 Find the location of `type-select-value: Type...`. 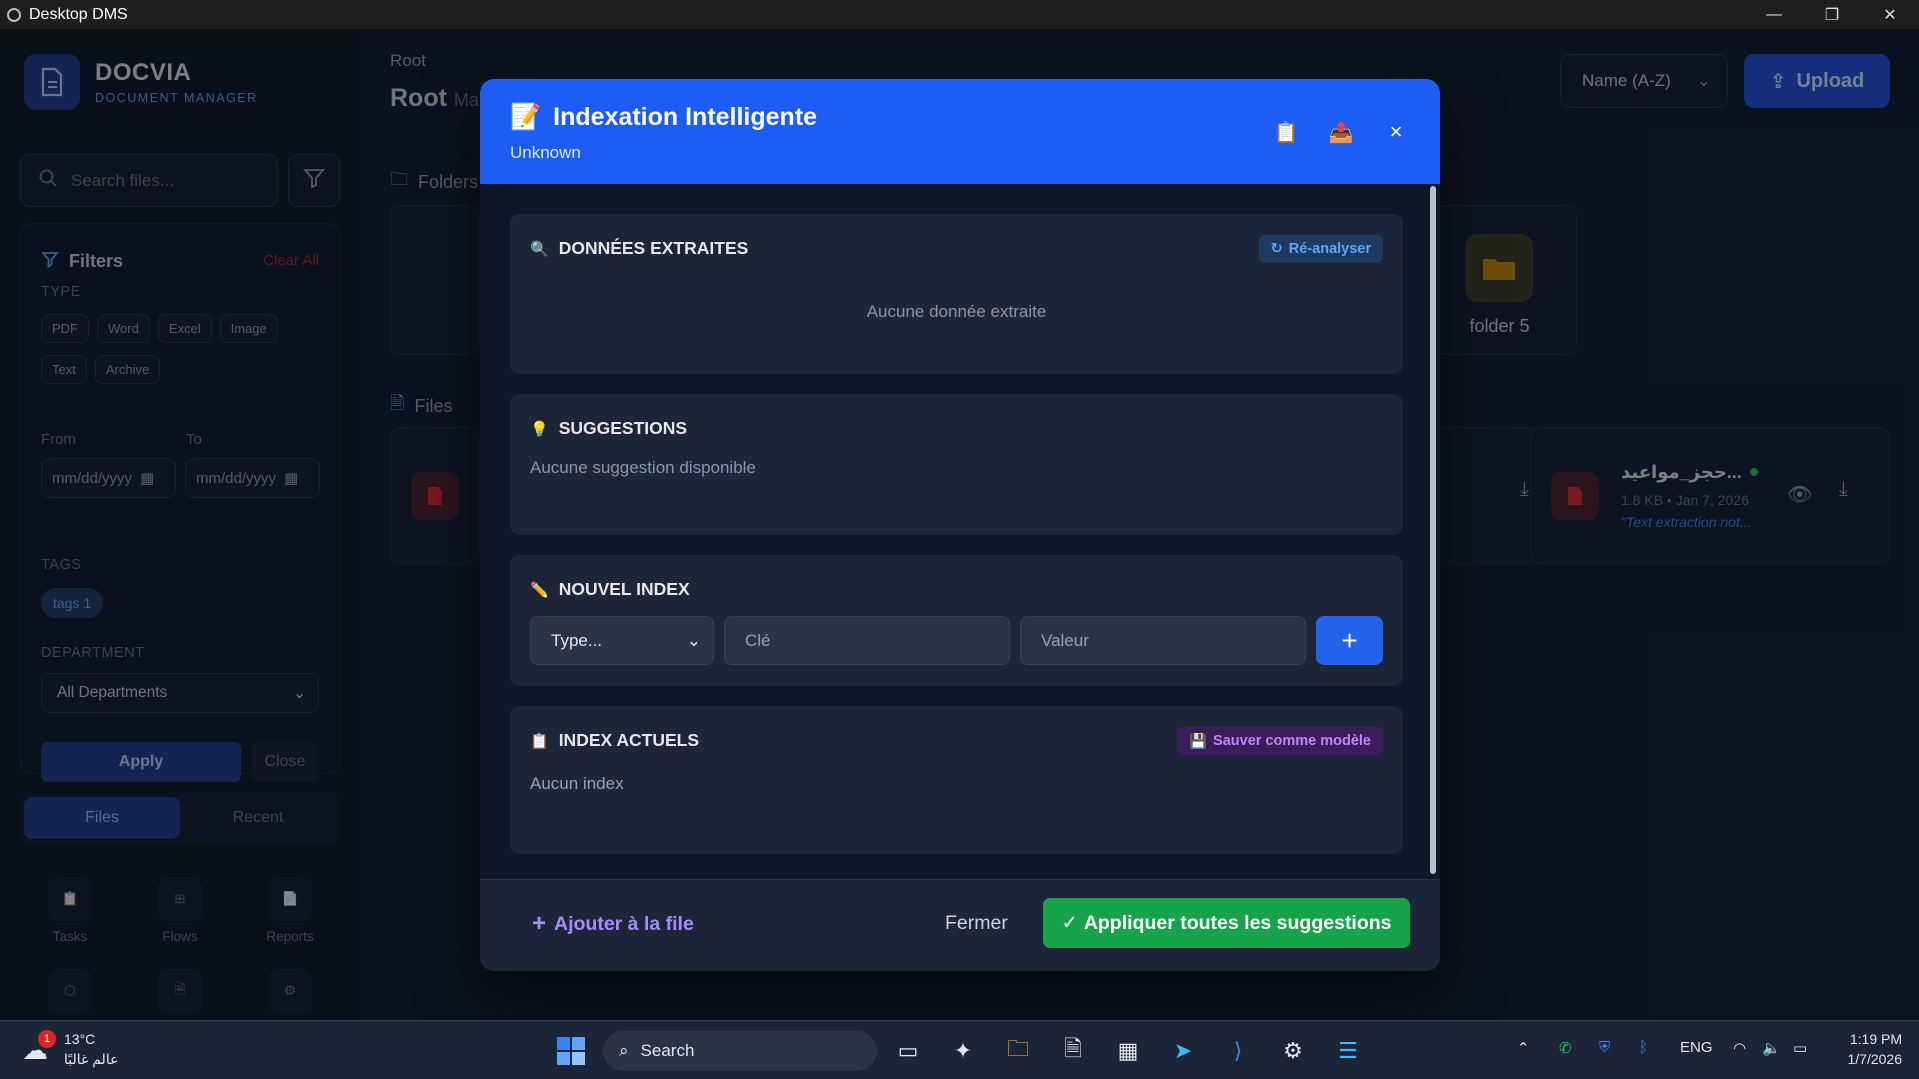

type-select-value: Type... is located at coordinates (577, 640).